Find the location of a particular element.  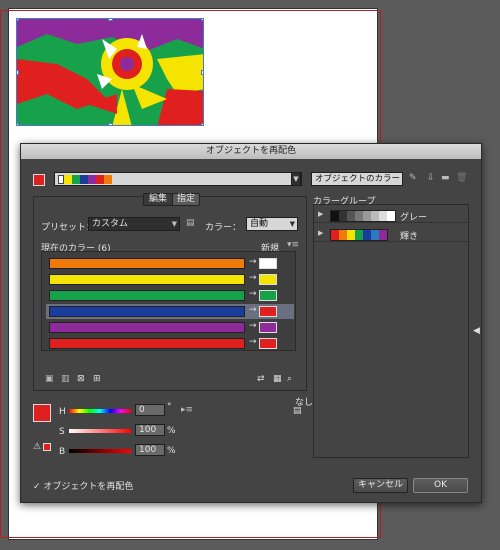

h-value: 0 is located at coordinates (142, 410).